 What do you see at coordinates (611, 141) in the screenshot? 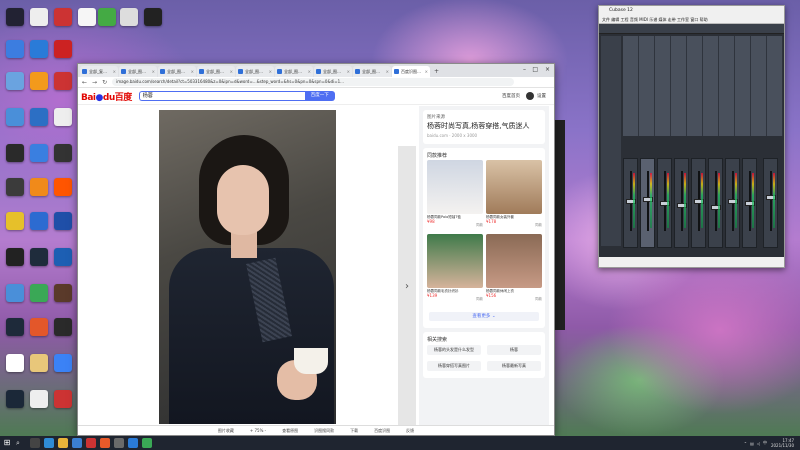
I see `daw-channel-list` at bounding box center [611, 141].